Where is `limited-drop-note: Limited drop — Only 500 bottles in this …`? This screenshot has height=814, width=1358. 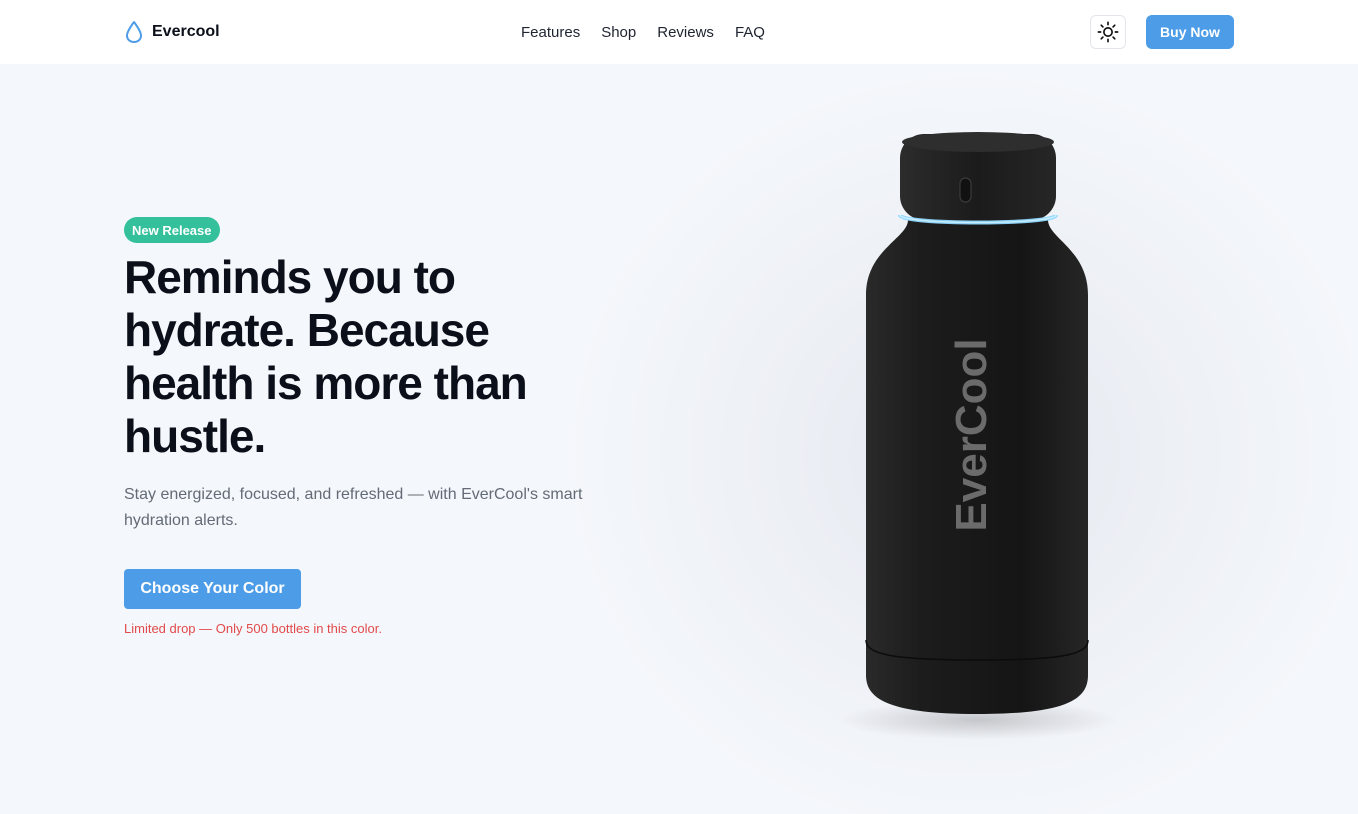
limited-drop-note: Limited drop — Only 500 bottles in this … is located at coordinates (253, 628).